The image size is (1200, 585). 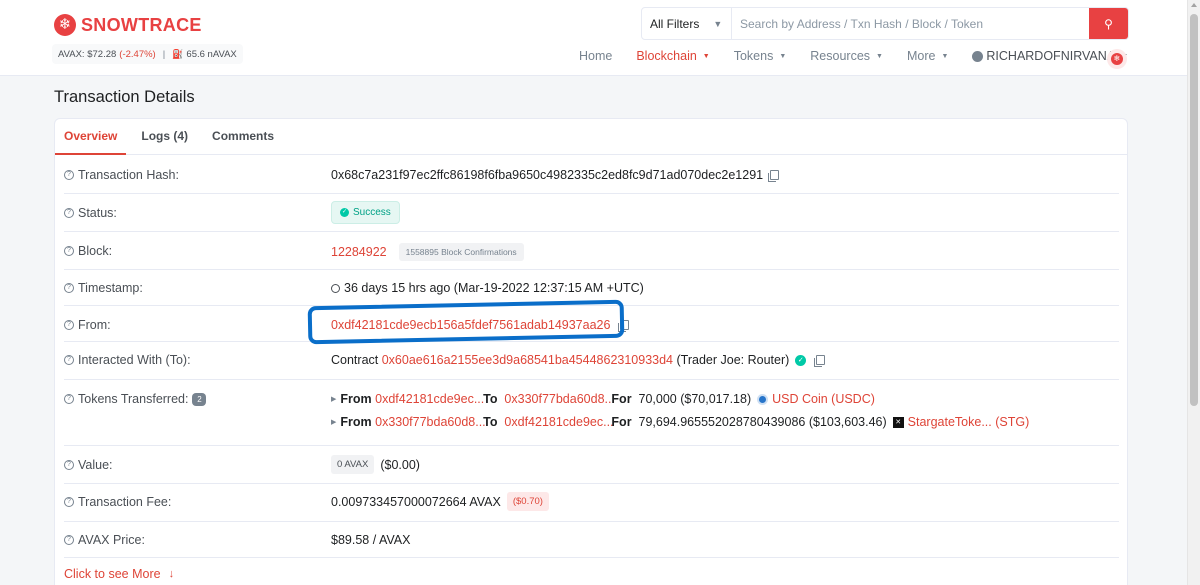 I want to click on avax-price: AVAX: $72.28, so click(x=87, y=54).